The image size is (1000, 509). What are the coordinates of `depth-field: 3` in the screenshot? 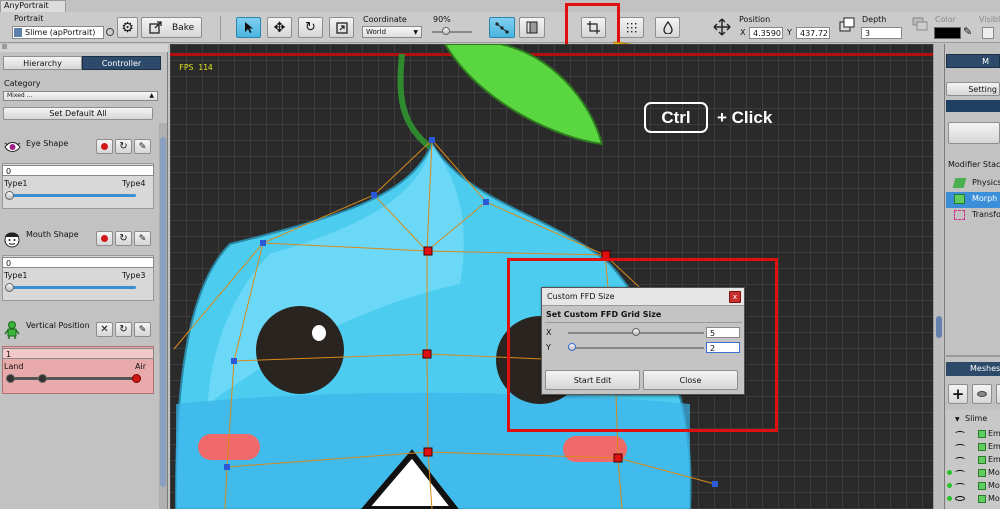 It's located at (881, 33).